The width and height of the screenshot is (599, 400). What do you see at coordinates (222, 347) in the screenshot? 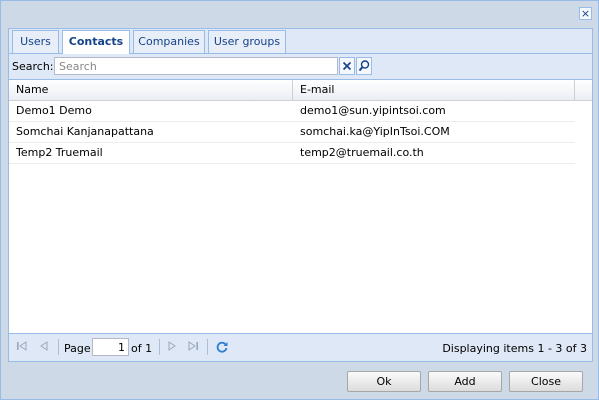
I see `refresh-icon` at bounding box center [222, 347].